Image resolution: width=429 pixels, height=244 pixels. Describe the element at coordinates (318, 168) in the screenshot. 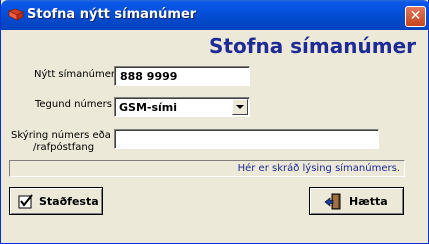

I see `status-text: Hér er skráð lýsing símanúmers.` at that location.